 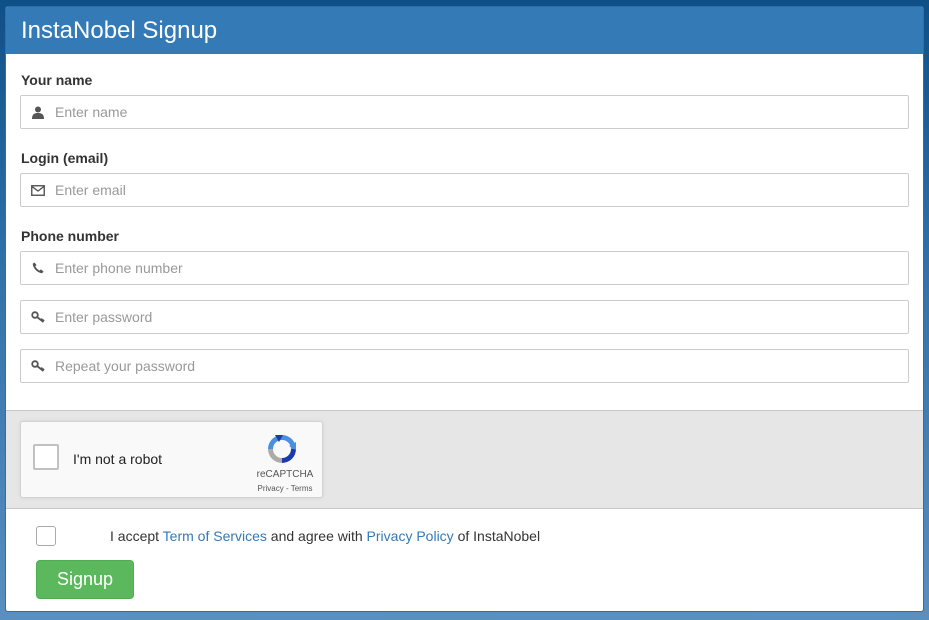 What do you see at coordinates (316, 536) in the screenshot?
I see `terms-middle: and agree with` at bounding box center [316, 536].